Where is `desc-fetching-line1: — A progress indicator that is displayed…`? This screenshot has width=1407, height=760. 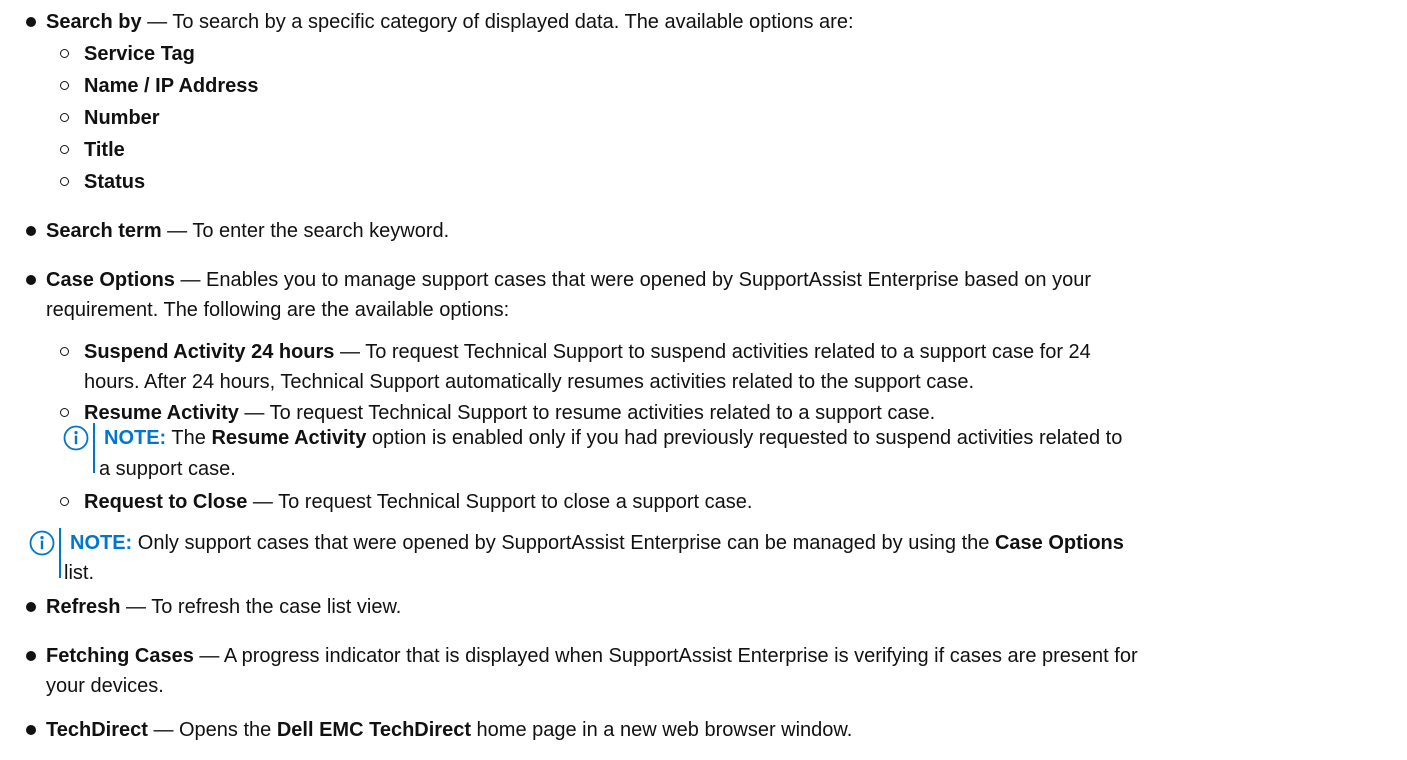
desc-fetching-line1: — A progress indicator that is displayed… is located at coordinates (665, 656).